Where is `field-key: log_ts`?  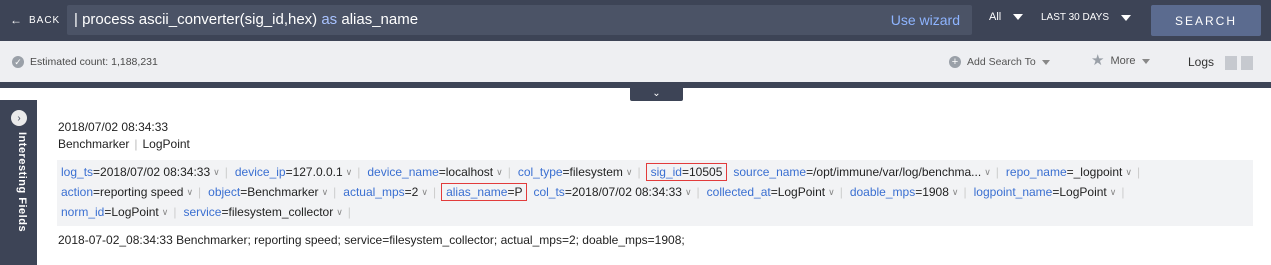
field-key: log_ts is located at coordinates (77, 172).